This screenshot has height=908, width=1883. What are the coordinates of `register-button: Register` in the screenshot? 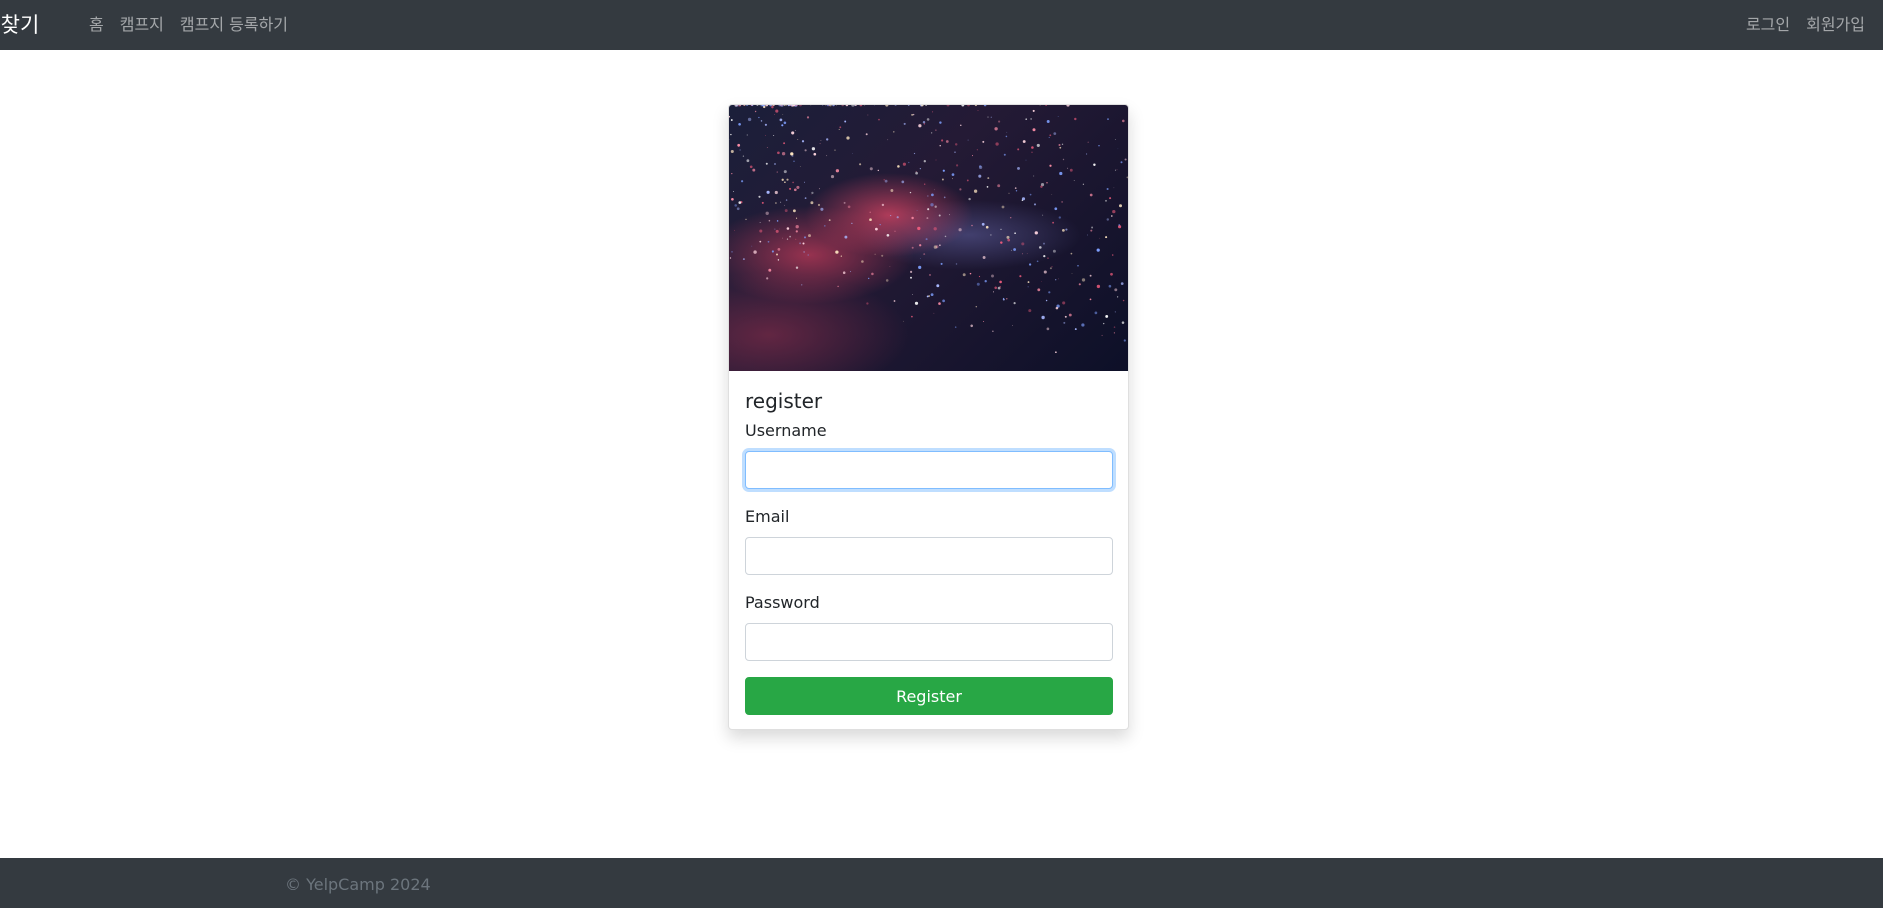 It's located at (929, 696).